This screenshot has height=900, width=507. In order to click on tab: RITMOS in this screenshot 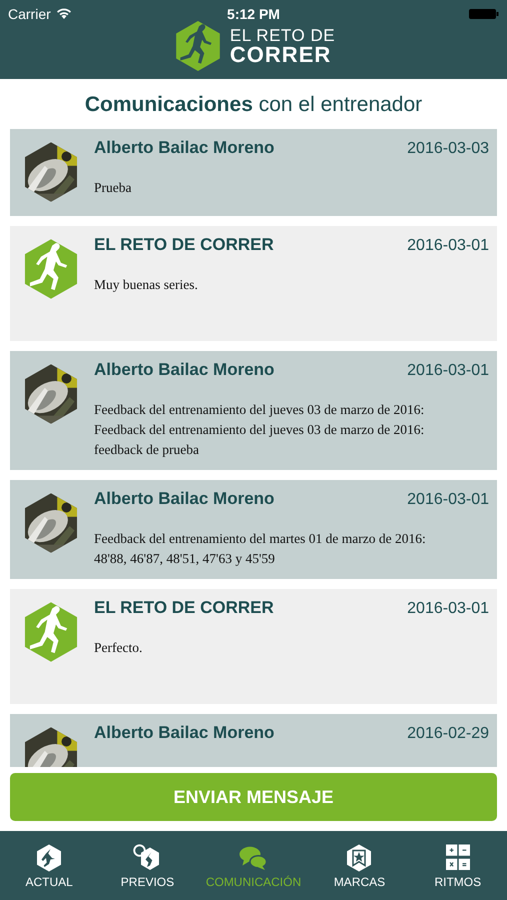, I will do `click(458, 865)`.